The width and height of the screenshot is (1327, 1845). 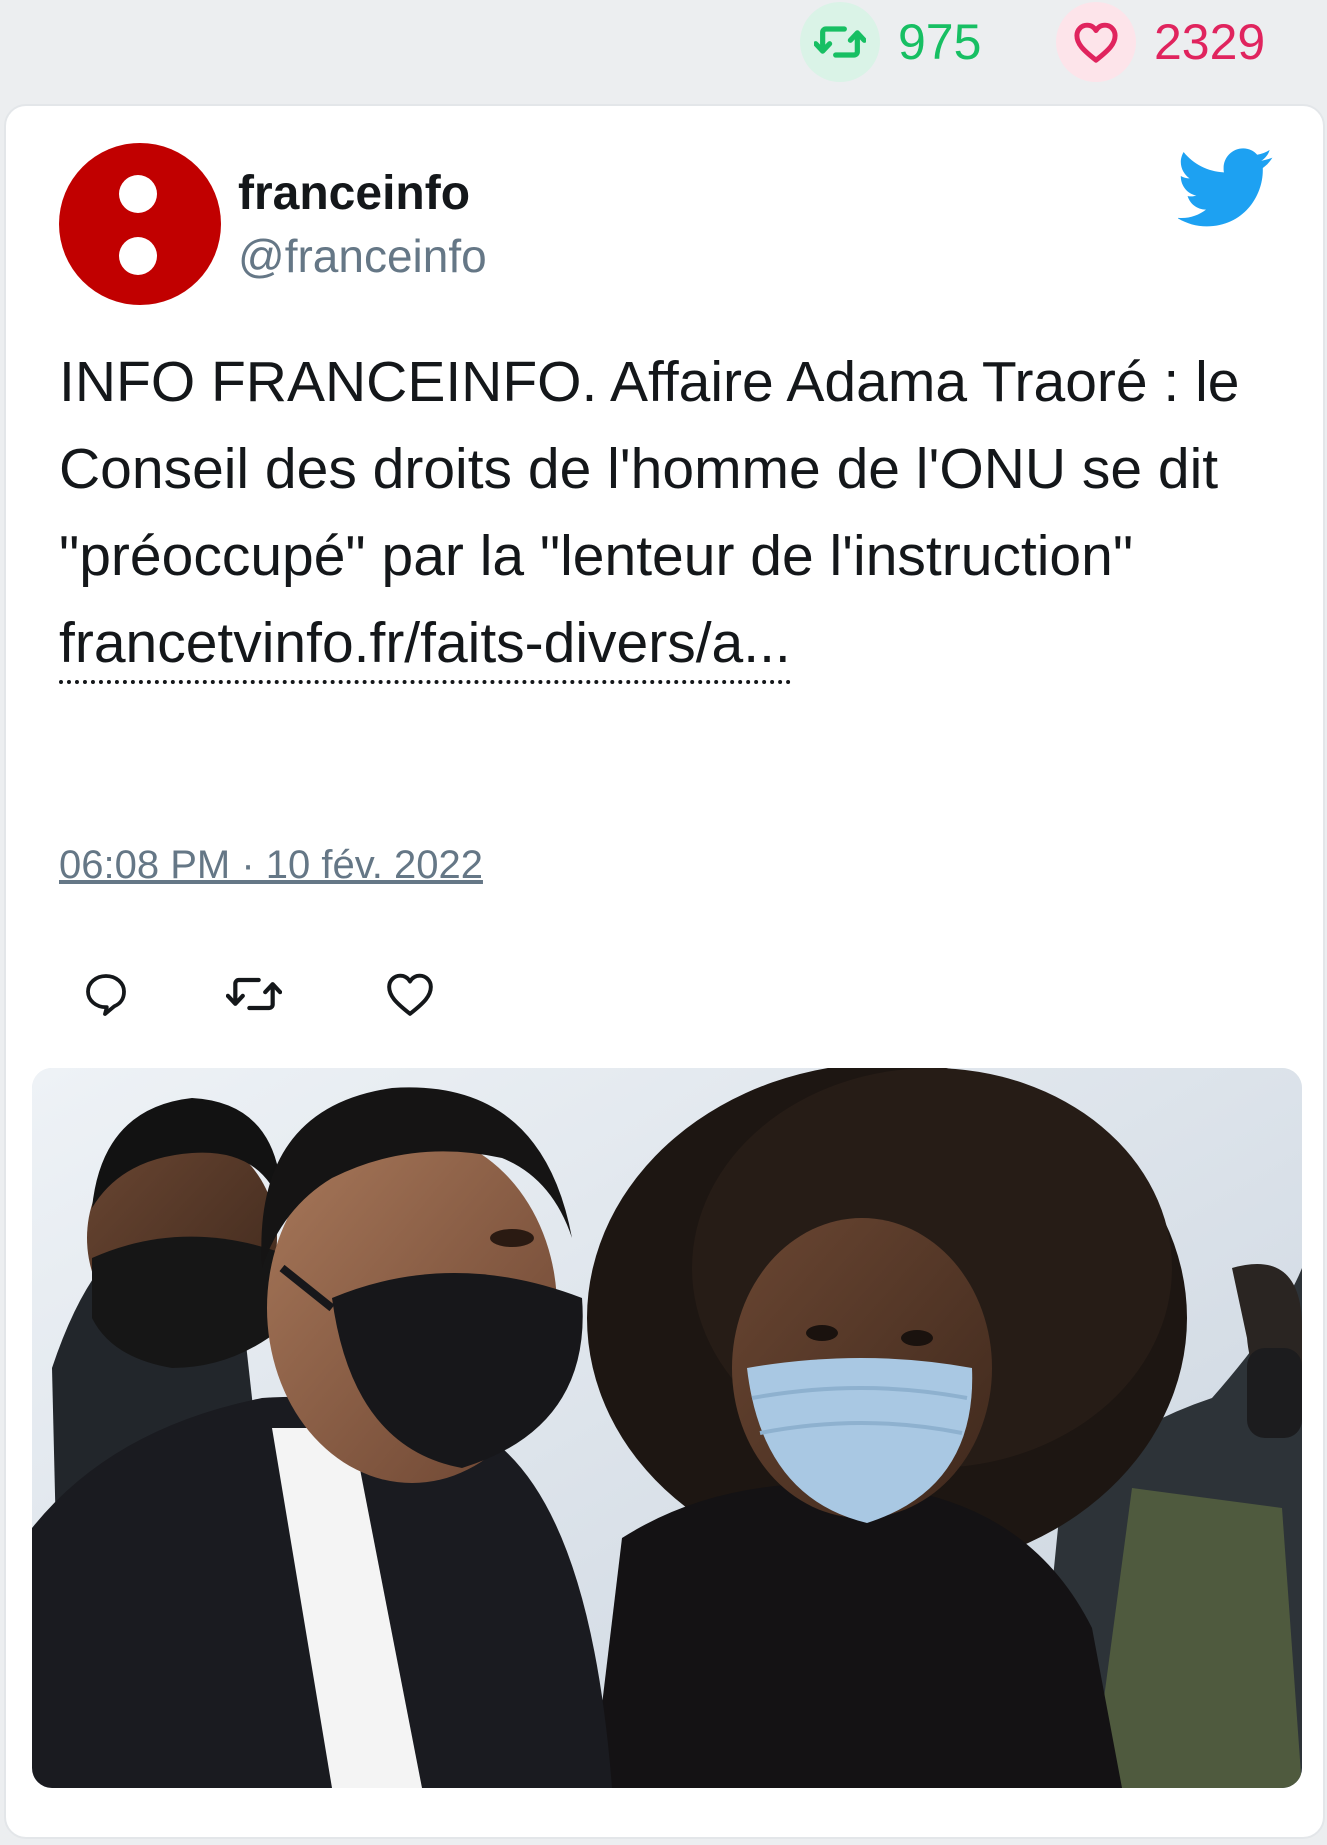 I want to click on engagement-stats: 975 2329, so click(x=663, y=50).